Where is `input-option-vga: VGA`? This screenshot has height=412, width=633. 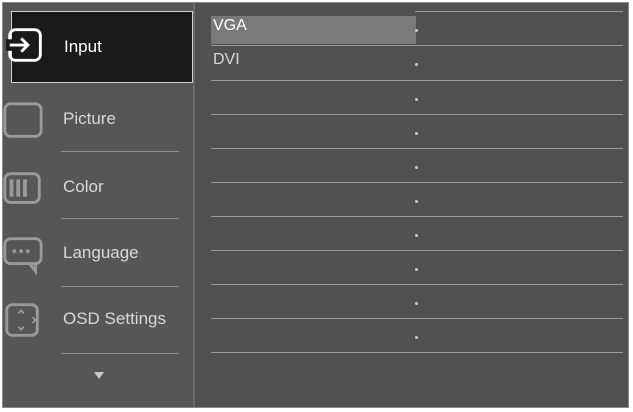
input-option-vga: VGA is located at coordinates (417, 28).